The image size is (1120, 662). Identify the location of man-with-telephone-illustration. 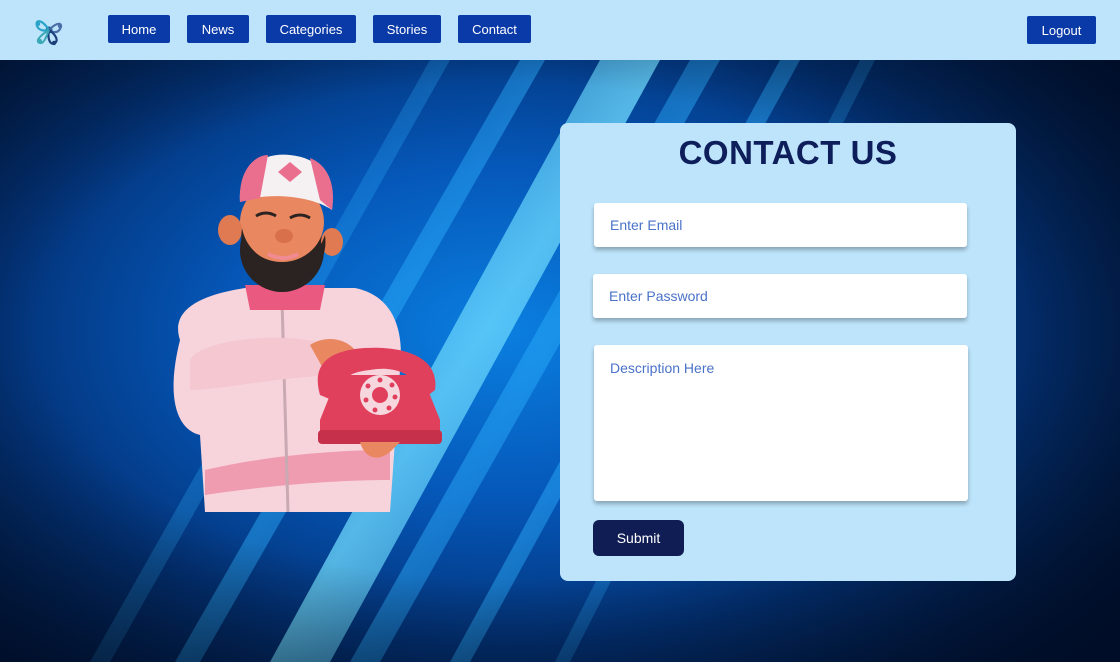
(305, 332).